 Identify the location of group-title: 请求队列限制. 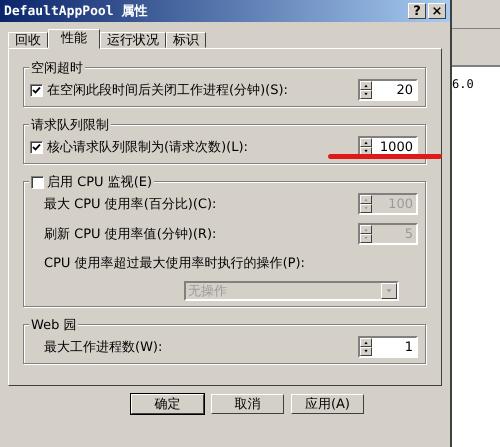
(70, 125).